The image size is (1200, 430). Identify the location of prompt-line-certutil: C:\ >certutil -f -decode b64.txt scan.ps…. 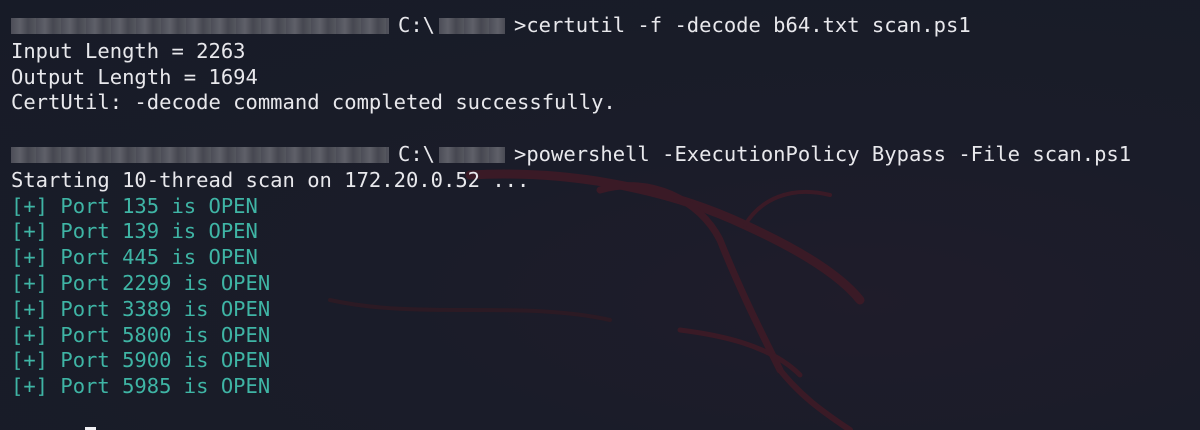
(605, 26).